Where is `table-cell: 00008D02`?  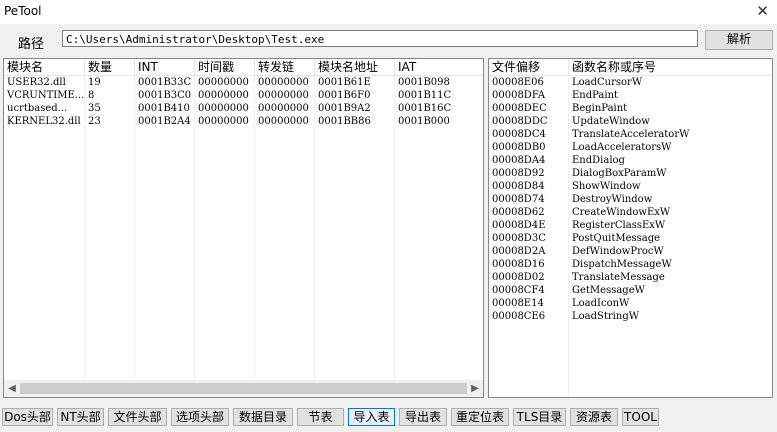 table-cell: 00008D02 is located at coordinates (518, 277).